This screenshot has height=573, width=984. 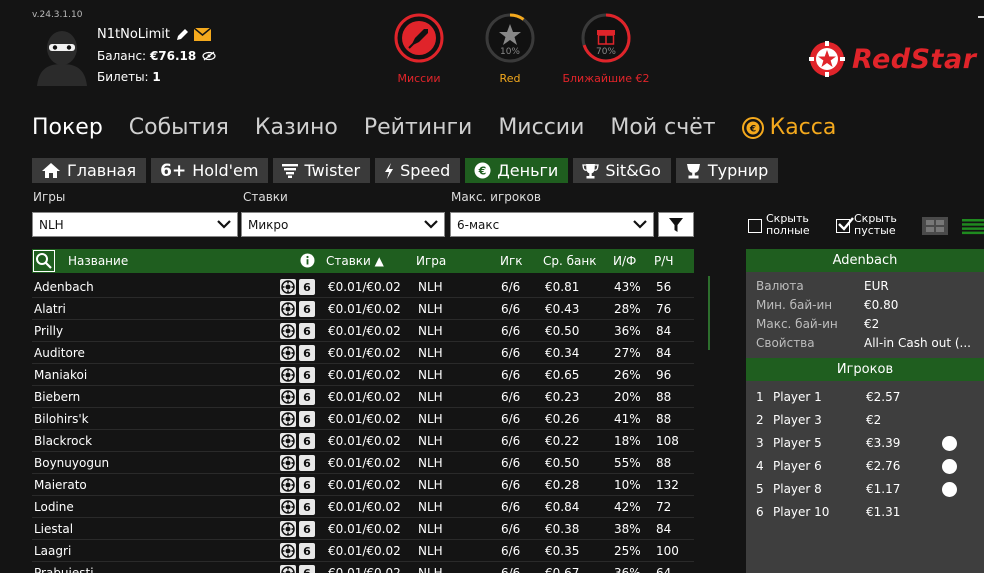 What do you see at coordinates (627, 463) in the screenshot?
I see `row-vpf: 55%` at bounding box center [627, 463].